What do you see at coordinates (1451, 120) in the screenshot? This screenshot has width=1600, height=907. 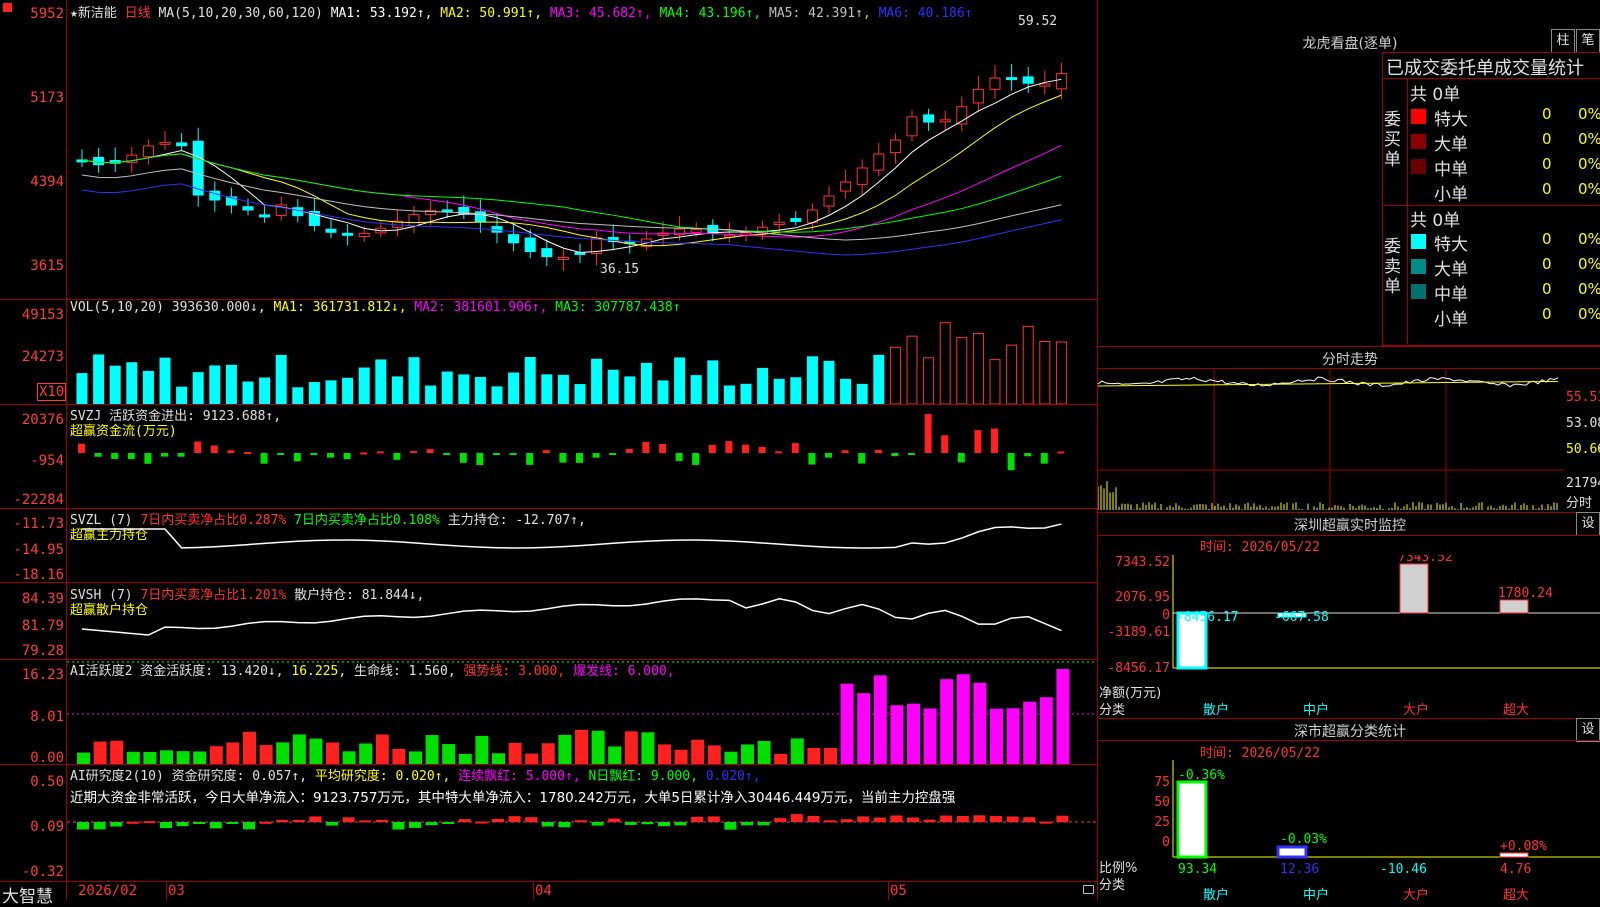 I see `lhb-row-label: 特大` at bounding box center [1451, 120].